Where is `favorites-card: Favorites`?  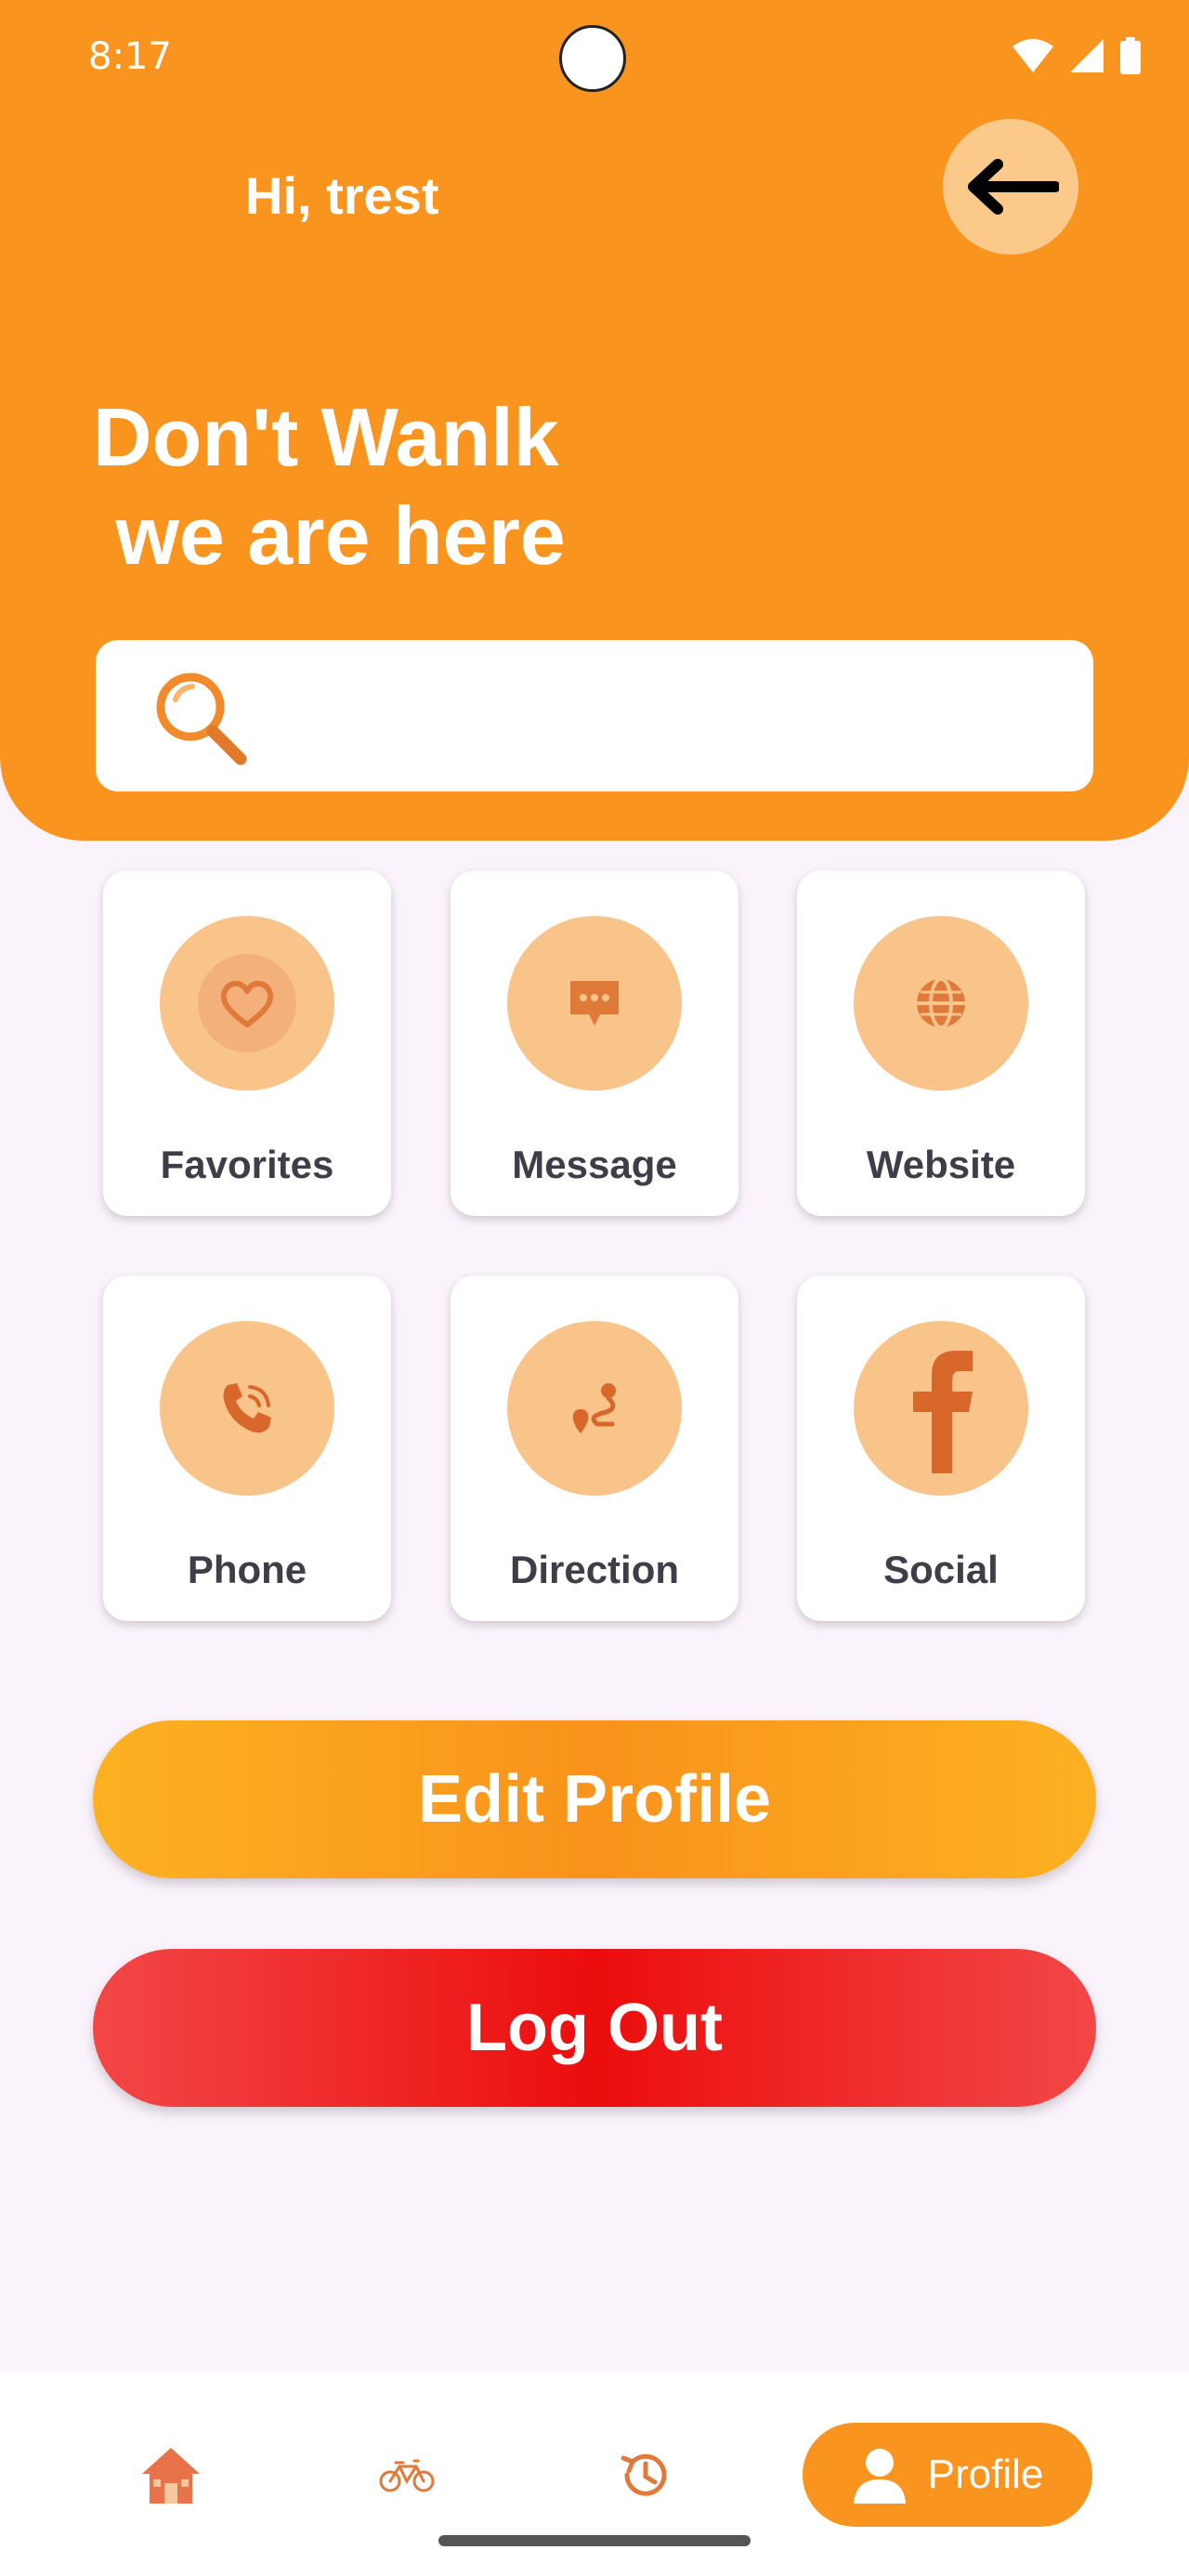 favorites-card: Favorites is located at coordinates (247, 1043).